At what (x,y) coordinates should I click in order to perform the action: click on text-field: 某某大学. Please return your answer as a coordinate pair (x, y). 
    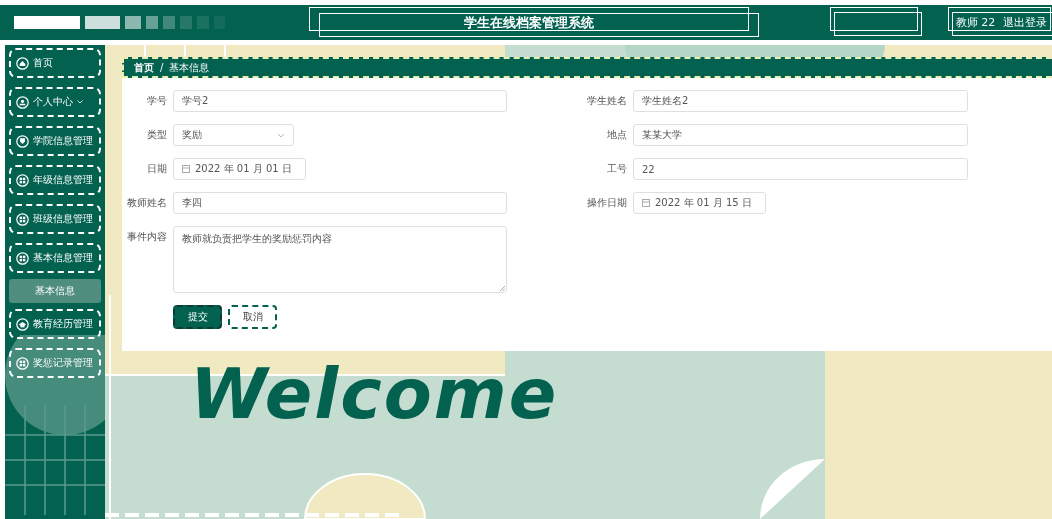
    Looking at the image, I should click on (800, 135).